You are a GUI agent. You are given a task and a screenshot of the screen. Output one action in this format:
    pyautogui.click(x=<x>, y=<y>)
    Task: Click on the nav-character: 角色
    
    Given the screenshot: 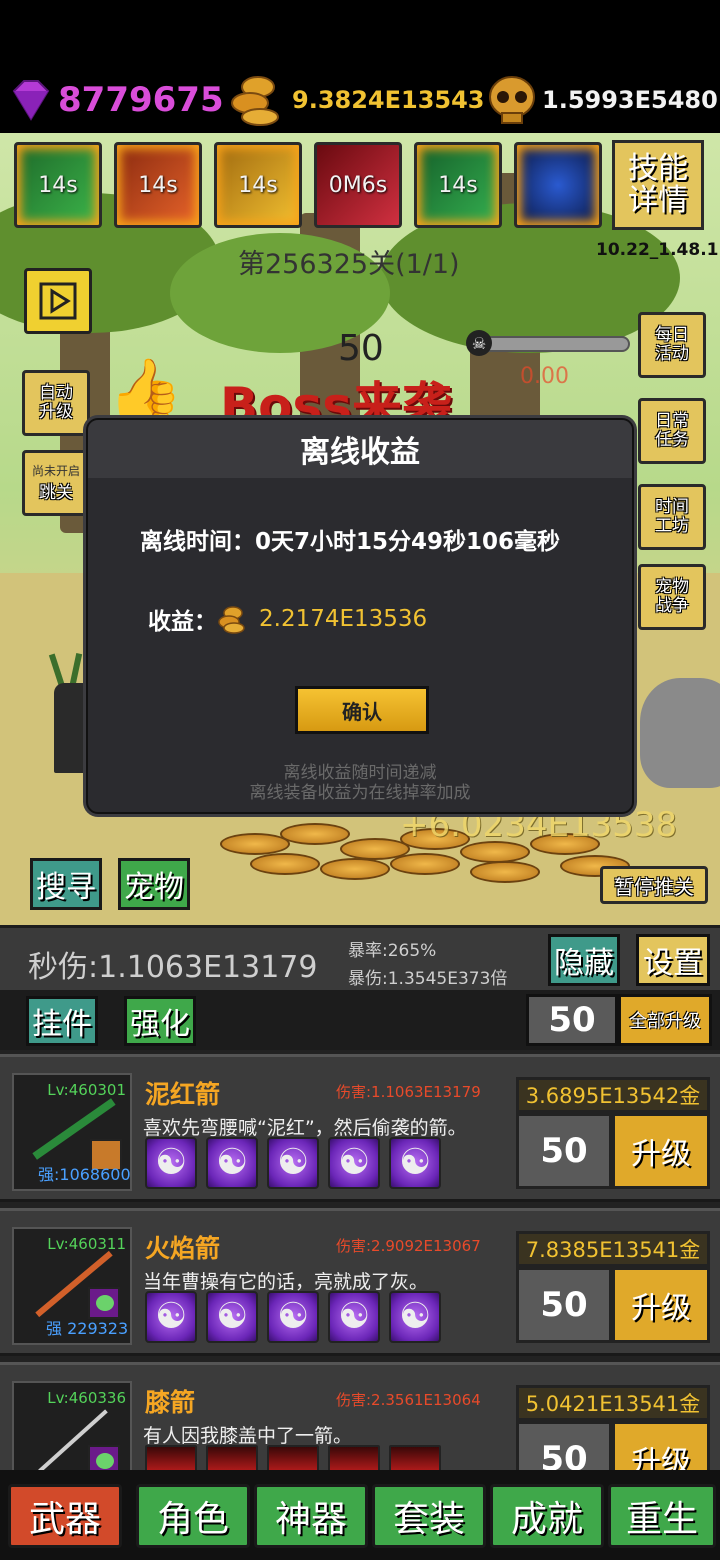 What is the action you would take?
    pyautogui.click(x=193, y=1516)
    